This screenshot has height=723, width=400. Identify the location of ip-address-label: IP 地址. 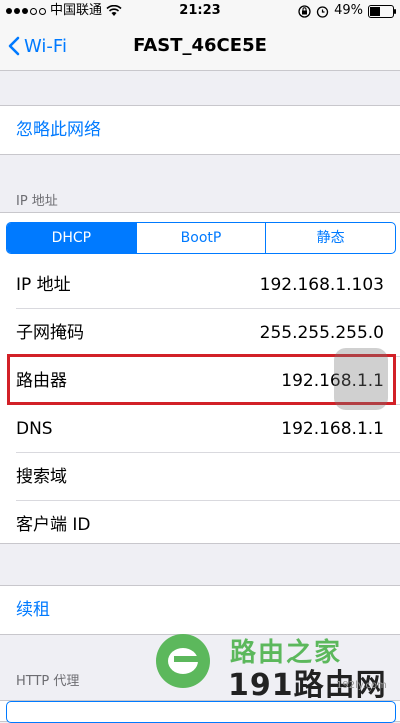
(43, 285).